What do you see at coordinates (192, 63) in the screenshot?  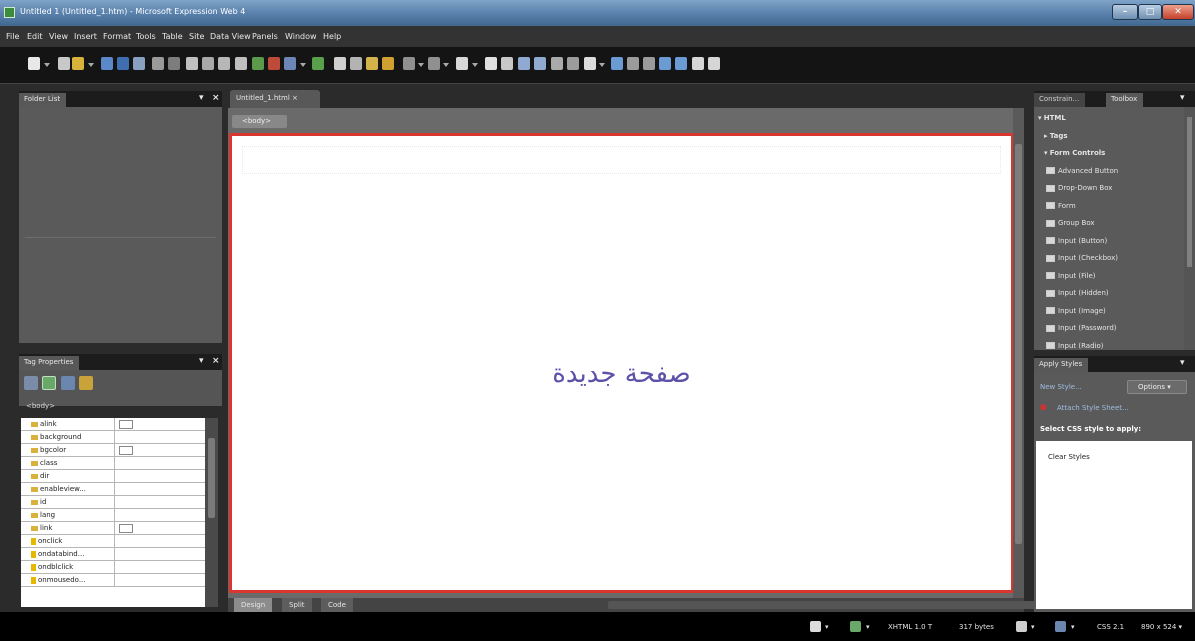 I see `cut-icon` at bounding box center [192, 63].